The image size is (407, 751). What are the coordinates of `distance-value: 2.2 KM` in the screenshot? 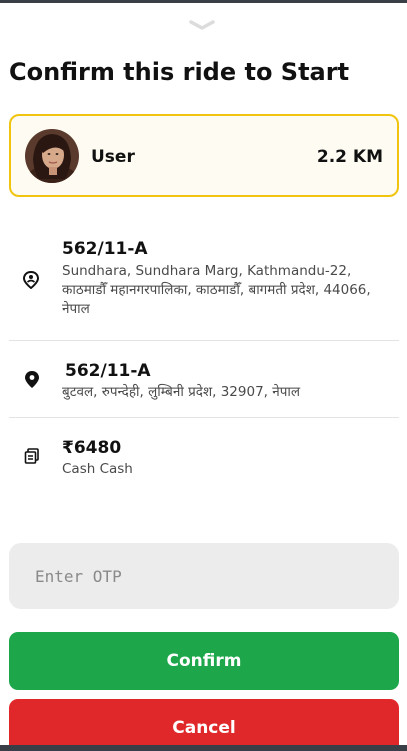 It's located at (349, 157).